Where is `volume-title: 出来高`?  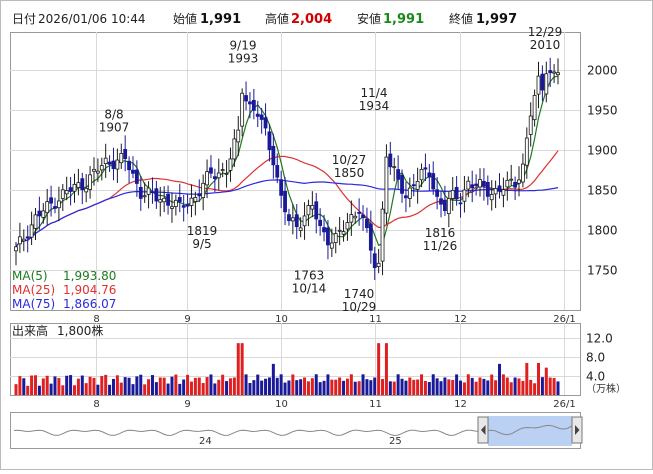
volume-title: 出来高 is located at coordinates (30, 330).